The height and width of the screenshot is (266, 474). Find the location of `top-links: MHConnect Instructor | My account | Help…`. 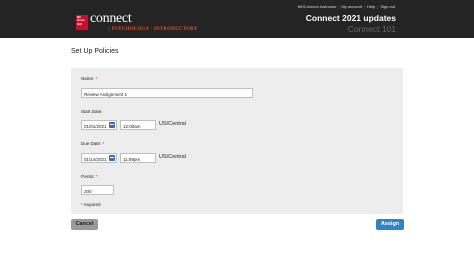

top-links: MHConnect Instructor | My account | Help… is located at coordinates (346, 6).